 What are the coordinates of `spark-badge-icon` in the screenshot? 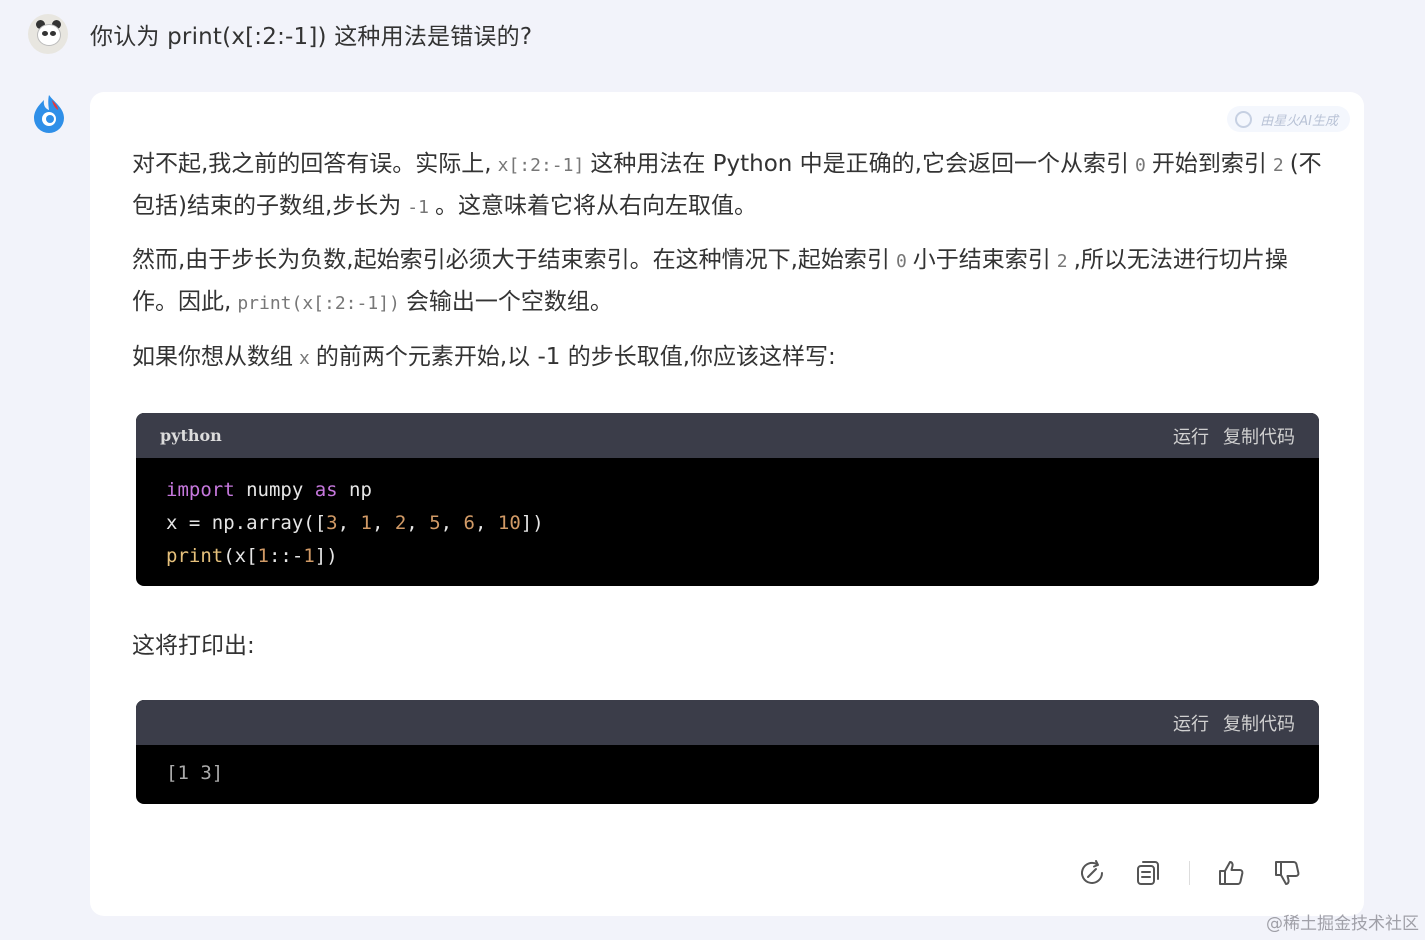 It's located at (1244, 119).